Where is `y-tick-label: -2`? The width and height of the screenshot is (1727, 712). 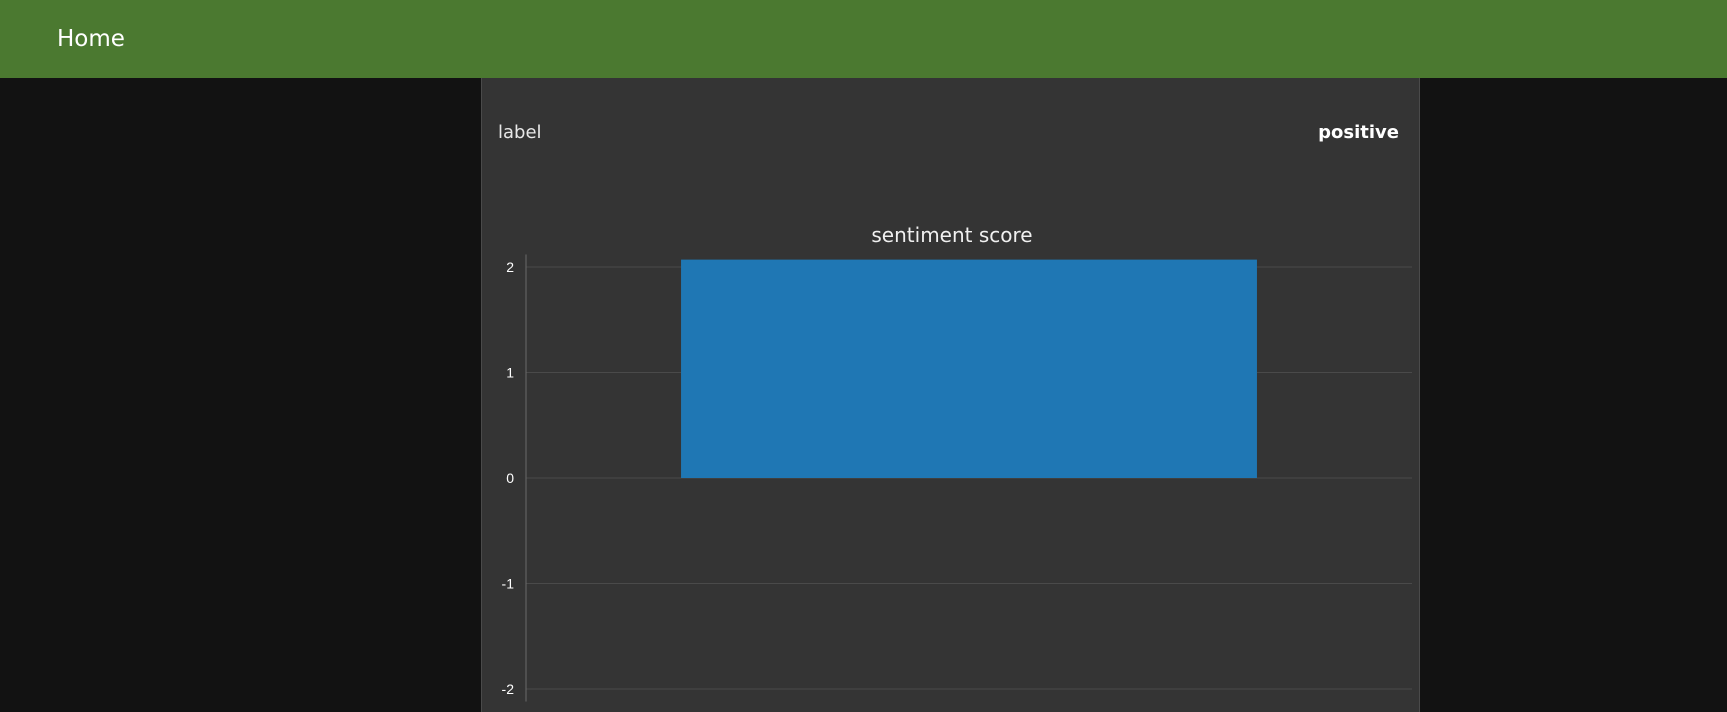
y-tick-label: -2 is located at coordinates (508, 689).